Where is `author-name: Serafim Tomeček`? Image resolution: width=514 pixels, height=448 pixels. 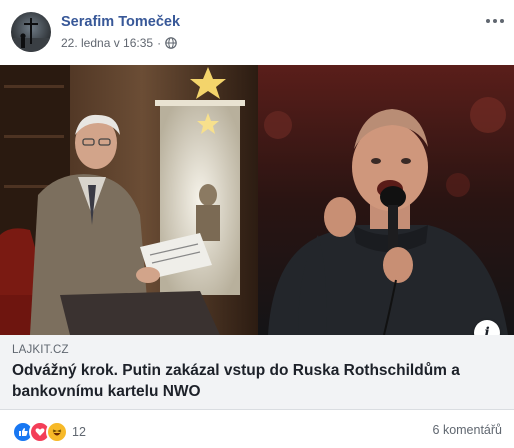
author-name: Serafim Tomeček is located at coordinates (120, 22).